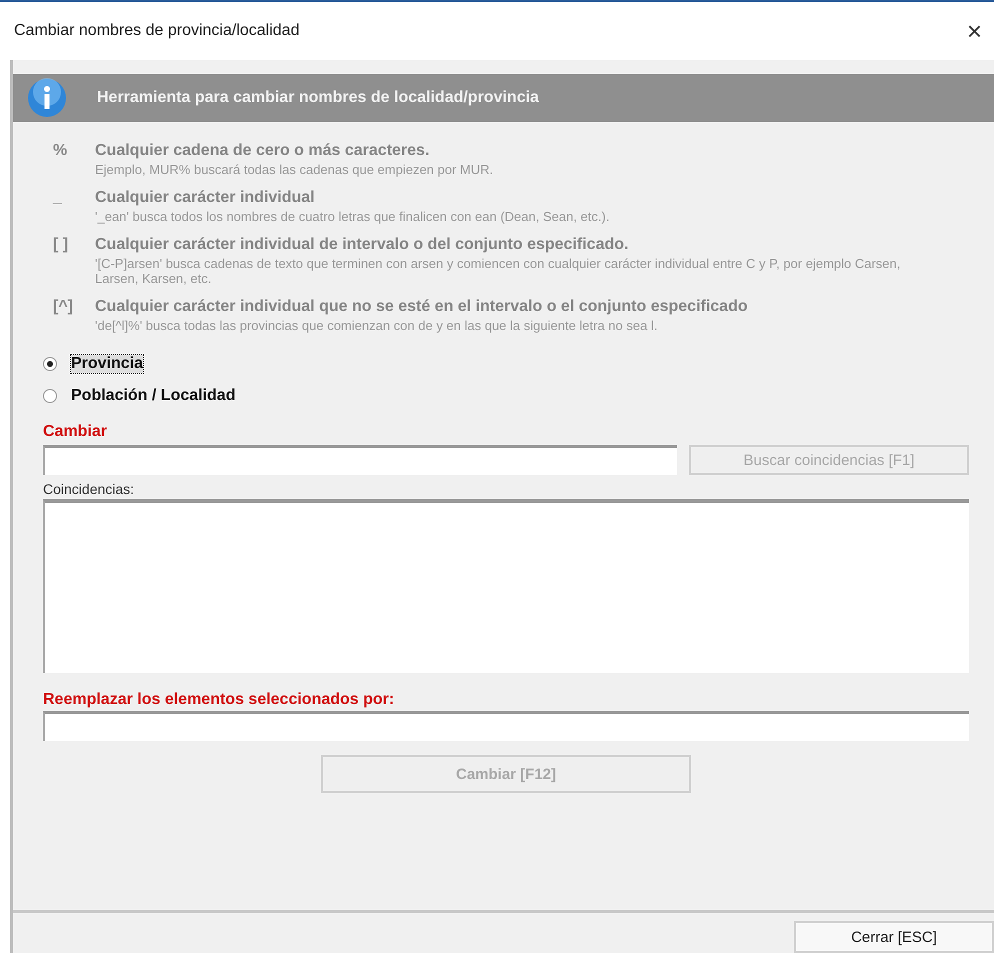 Image resolution: width=994 pixels, height=953 pixels. What do you see at coordinates (60, 151) in the screenshot?
I see `wildcard-symbol: %` at bounding box center [60, 151].